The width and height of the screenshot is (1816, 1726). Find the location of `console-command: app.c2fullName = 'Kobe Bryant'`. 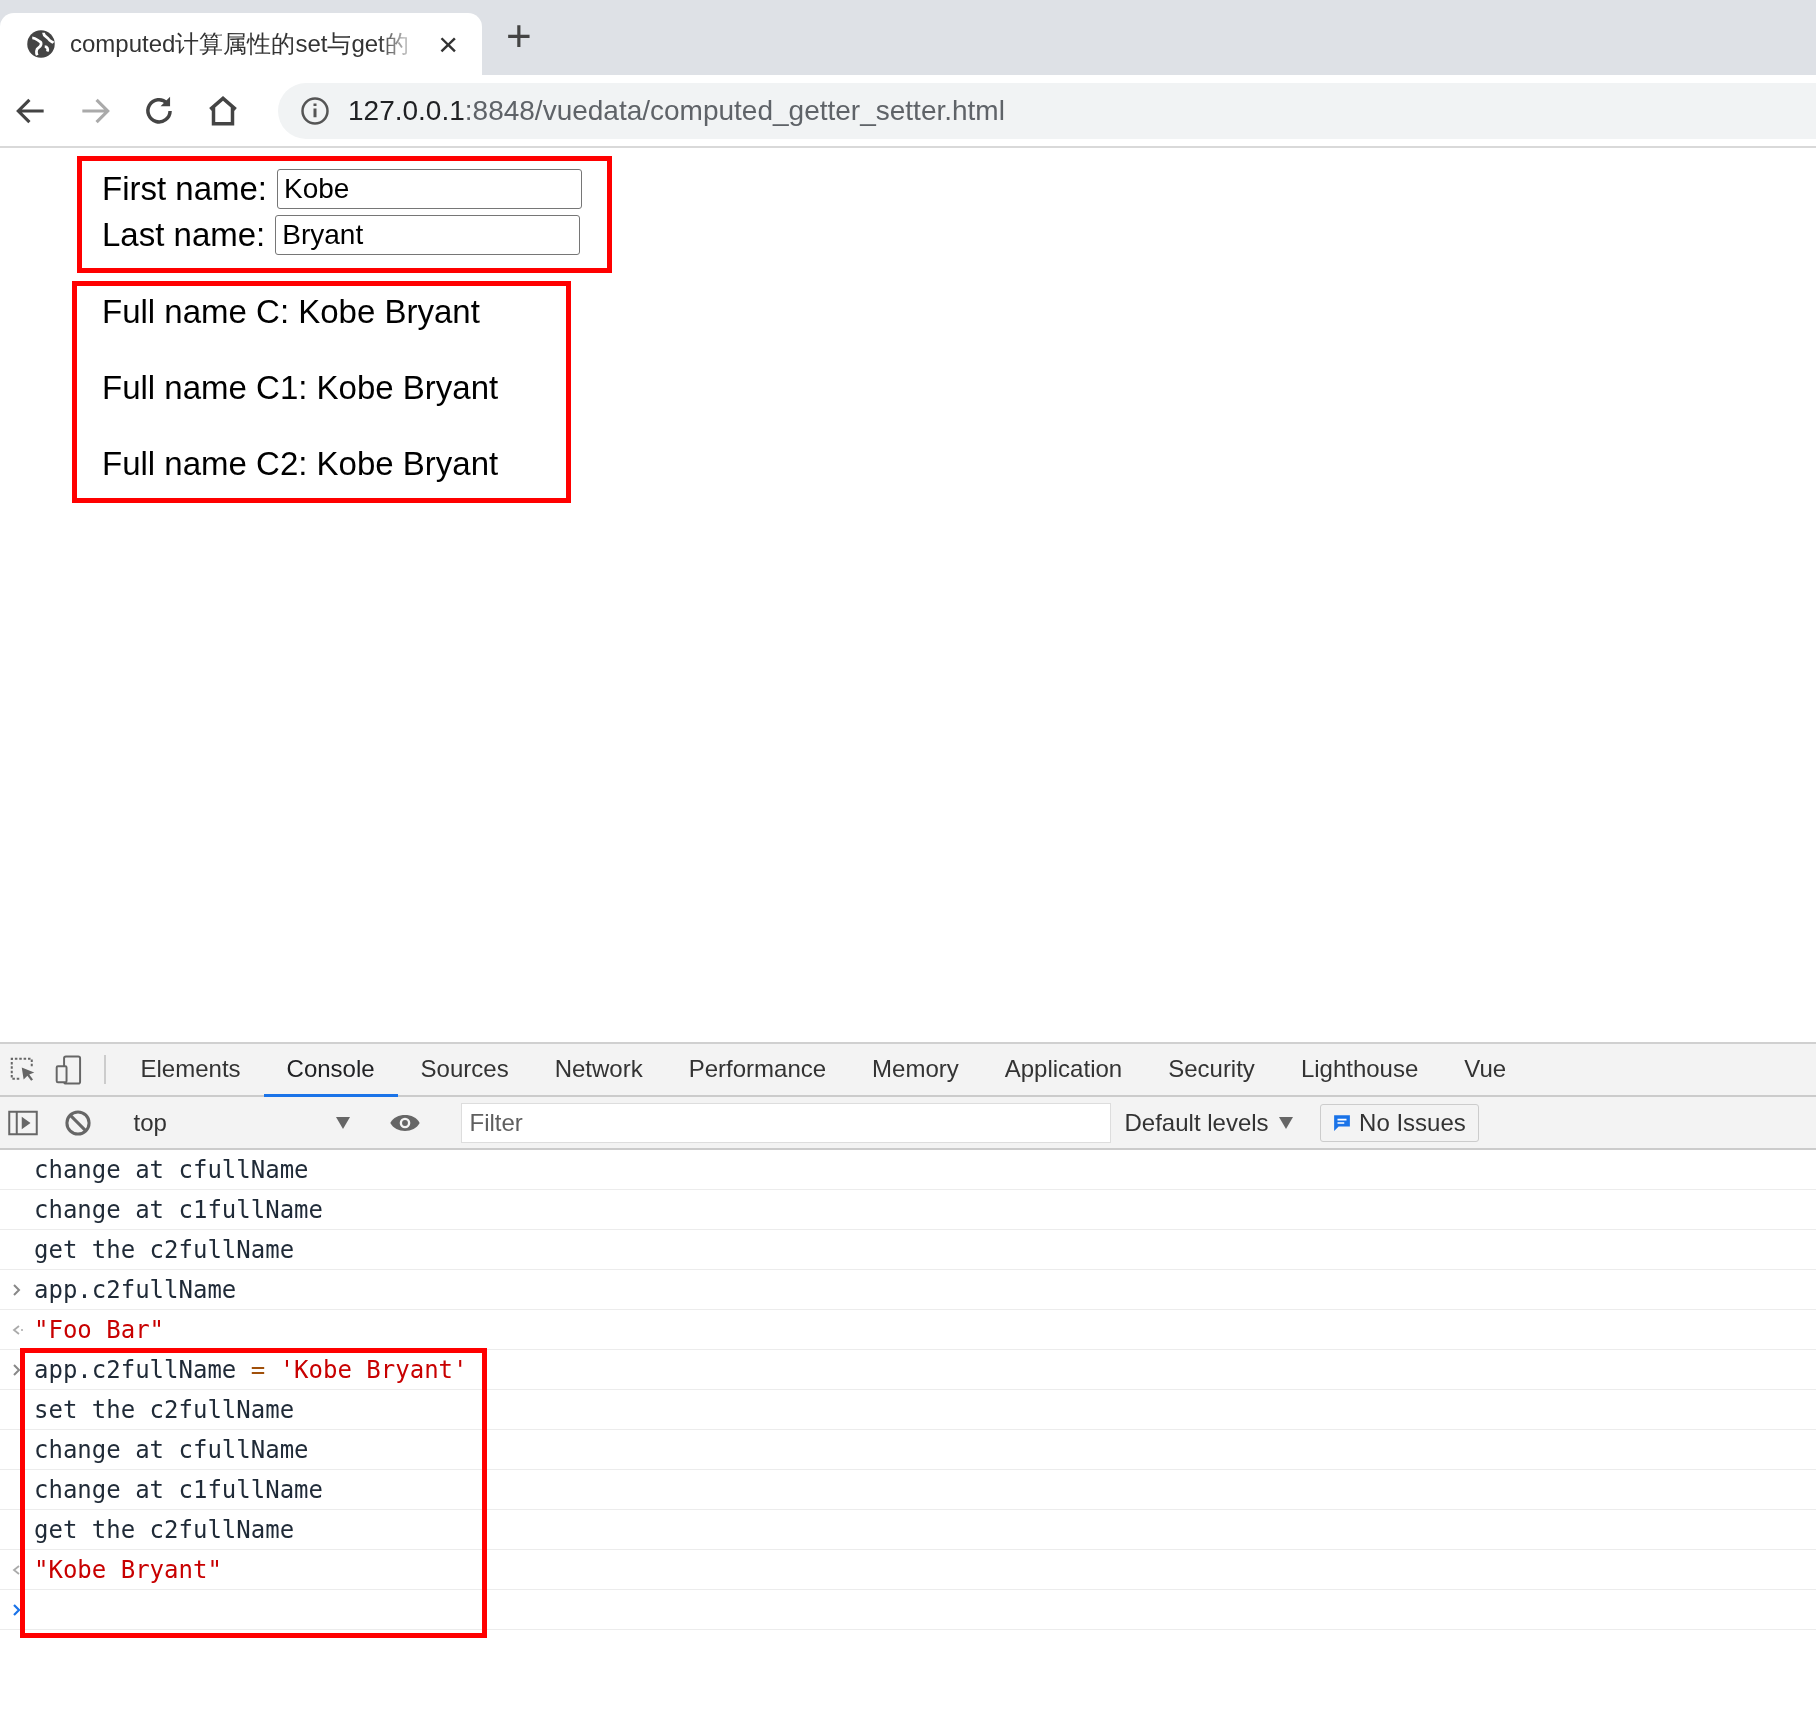

console-command: app.c2fullName = 'Kobe Bryant' is located at coordinates (251, 1369).